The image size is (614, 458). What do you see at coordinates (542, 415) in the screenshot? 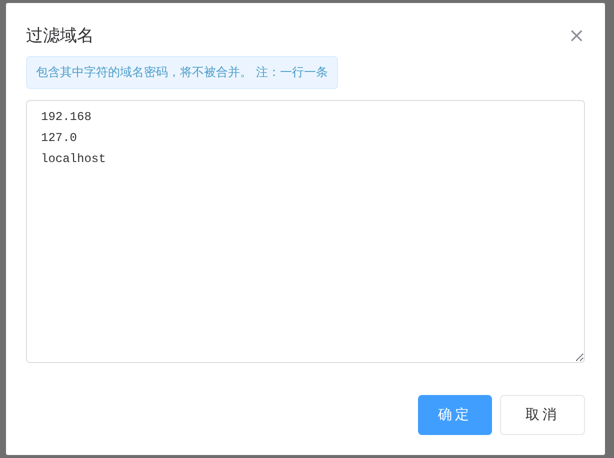
I see `cancel-button: 取消` at bounding box center [542, 415].